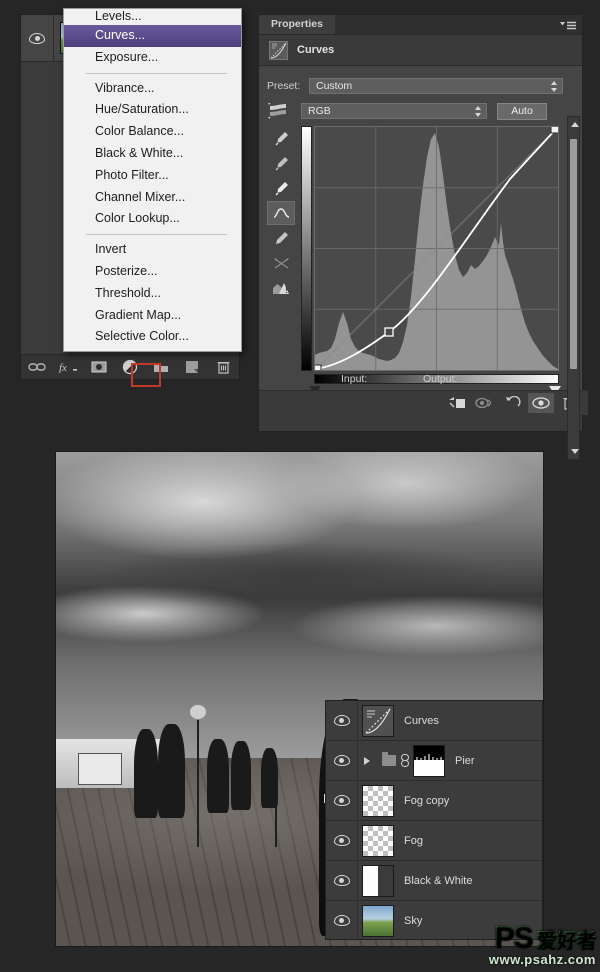 This screenshot has width=600, height=972. Describe the element at coordinates (281, 263) in the screenshot. I see `smooth-curve-icon` at that location.